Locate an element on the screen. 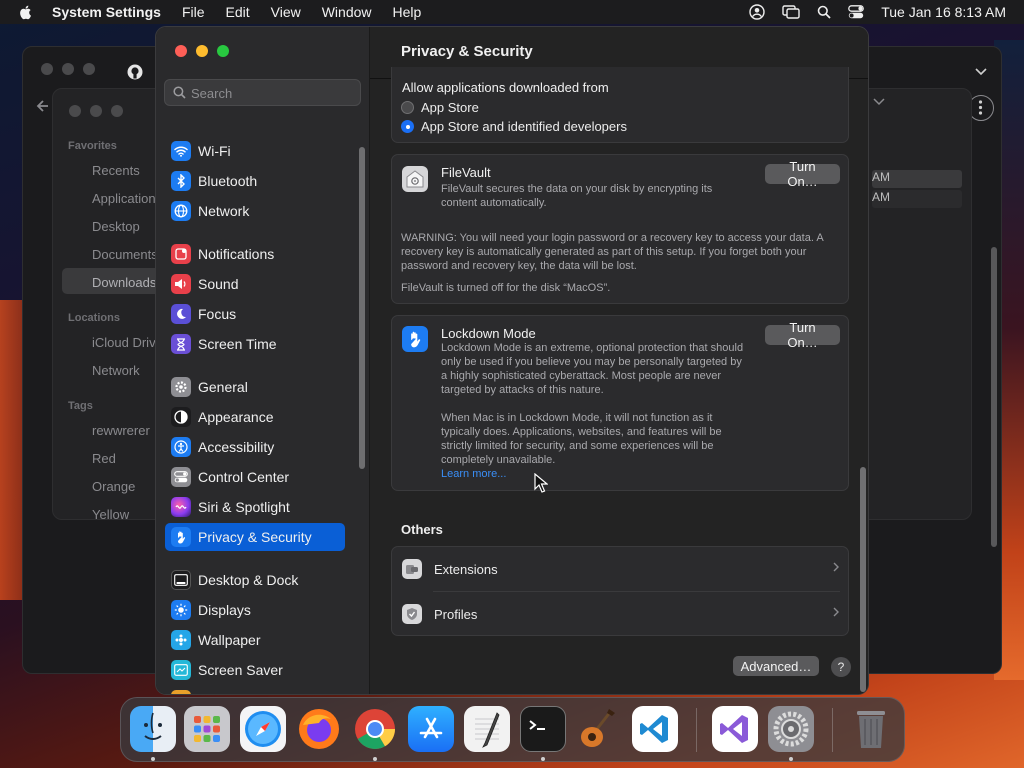  sidebar-item-general: General is located at coordinates (255, 387).